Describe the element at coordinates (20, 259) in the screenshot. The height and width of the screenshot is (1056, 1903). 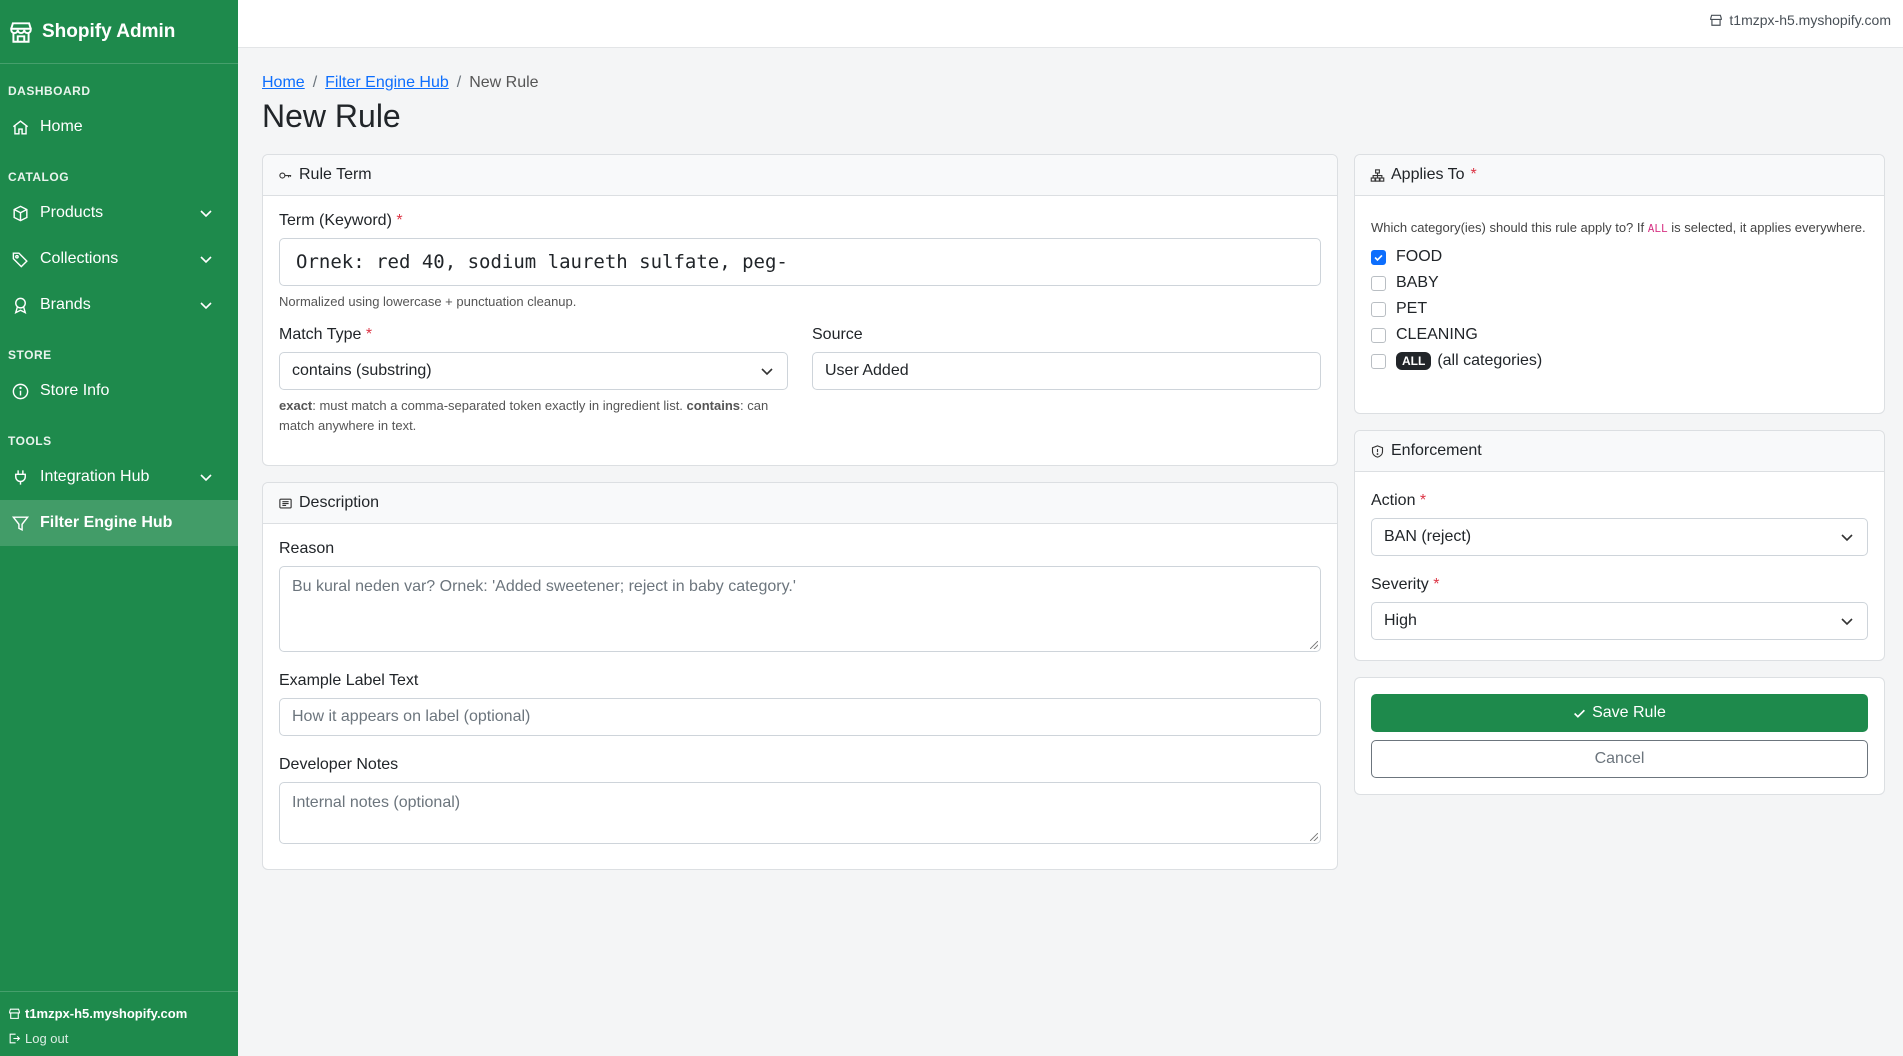
I see `tags-icon` at that location.